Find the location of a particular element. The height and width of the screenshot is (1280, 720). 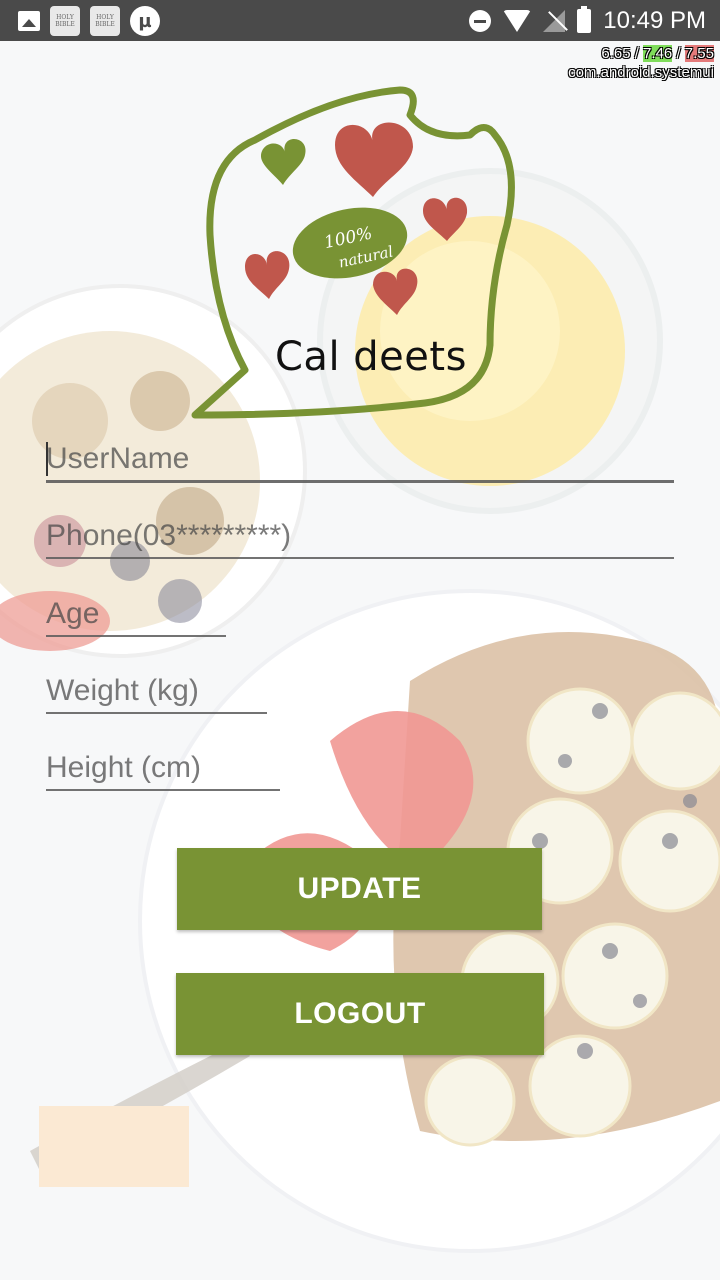

status-bar: HOLY BIBLE HOLY BIBLE µ 10:49 PM is located at coordinates (360, 20).